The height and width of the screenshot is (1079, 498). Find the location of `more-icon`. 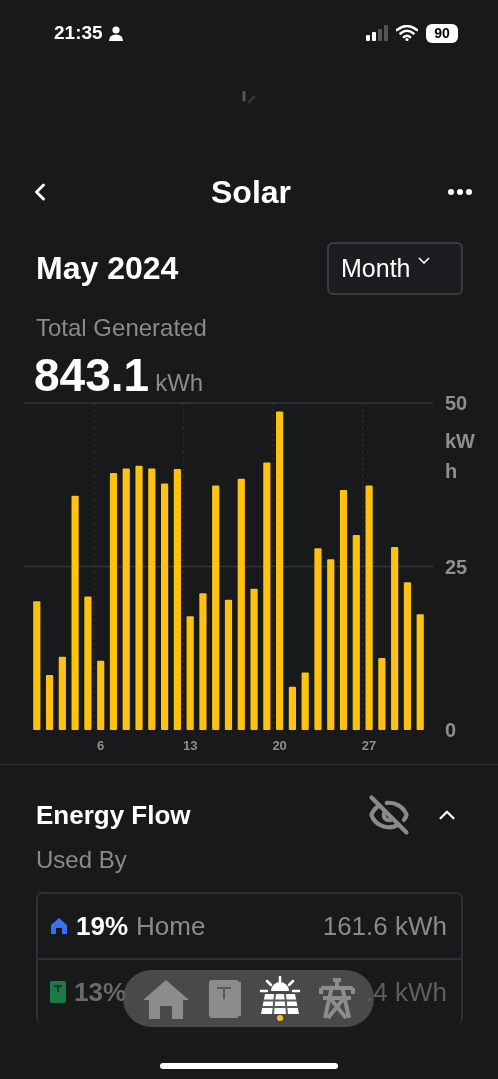

more-icon is located at coordinates (460, 192).